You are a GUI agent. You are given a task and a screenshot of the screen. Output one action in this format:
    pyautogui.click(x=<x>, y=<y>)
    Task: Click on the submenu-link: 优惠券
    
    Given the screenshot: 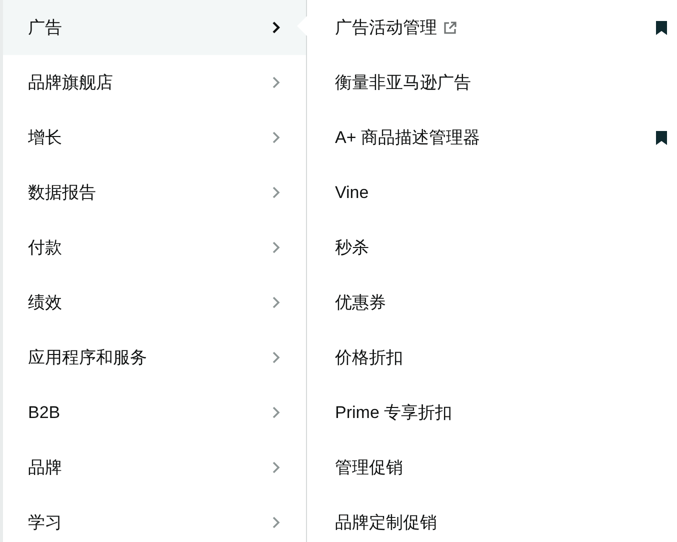 What is the action you would take?
    pyautogui.click(x=360, y=303)
    